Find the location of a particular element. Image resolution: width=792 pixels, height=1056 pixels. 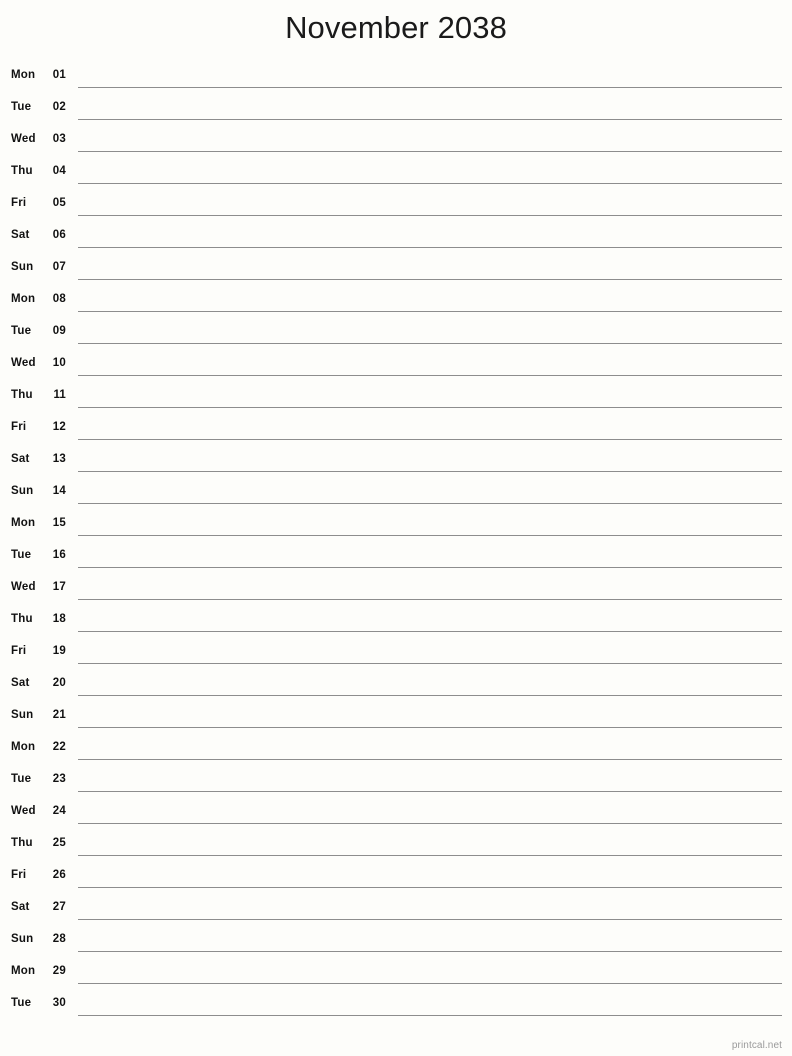

day-row: Thu 04 is located at coordinates (396, 172).